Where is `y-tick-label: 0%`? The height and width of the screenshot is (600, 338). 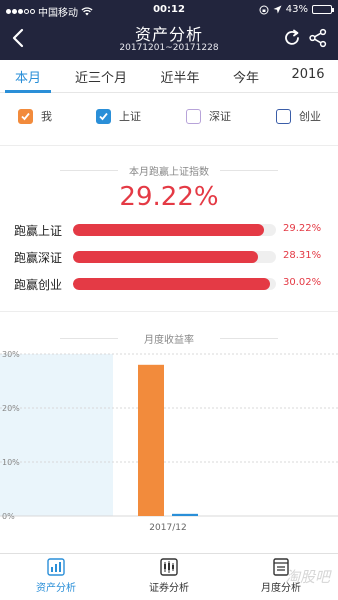 y-tick-label: 0% is located at coordinates (8, 516).